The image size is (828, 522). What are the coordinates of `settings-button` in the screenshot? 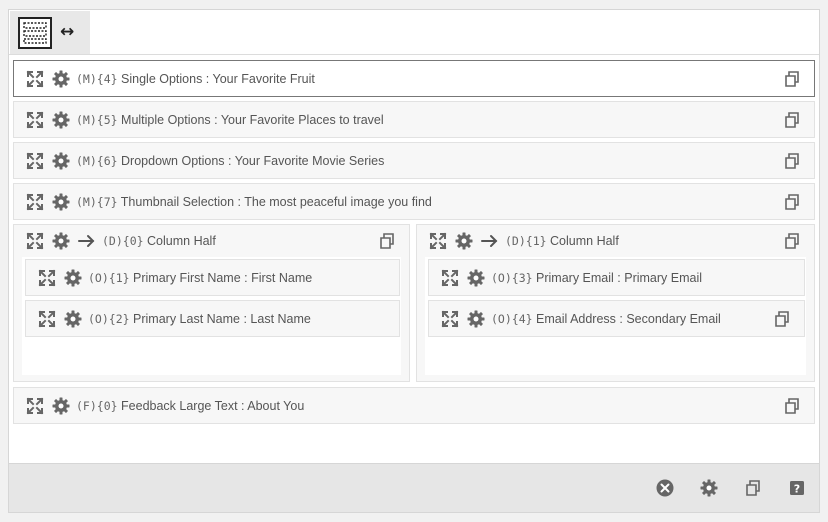 It's located at (709, 488).